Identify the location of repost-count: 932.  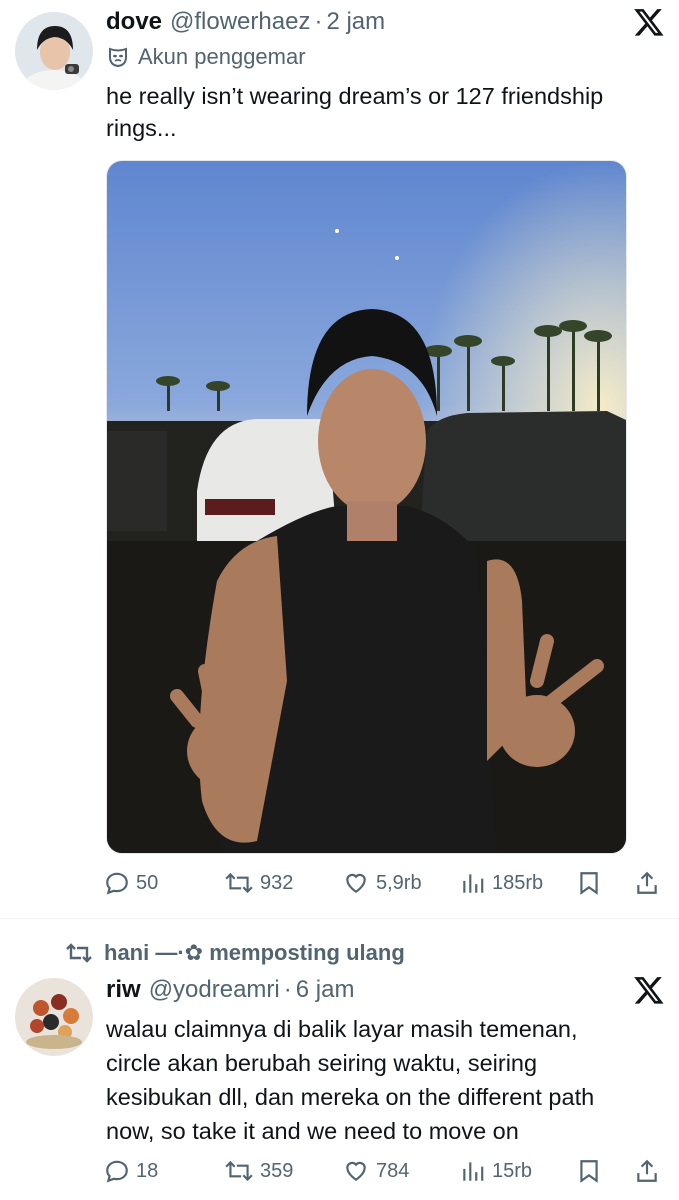
(277, 882).